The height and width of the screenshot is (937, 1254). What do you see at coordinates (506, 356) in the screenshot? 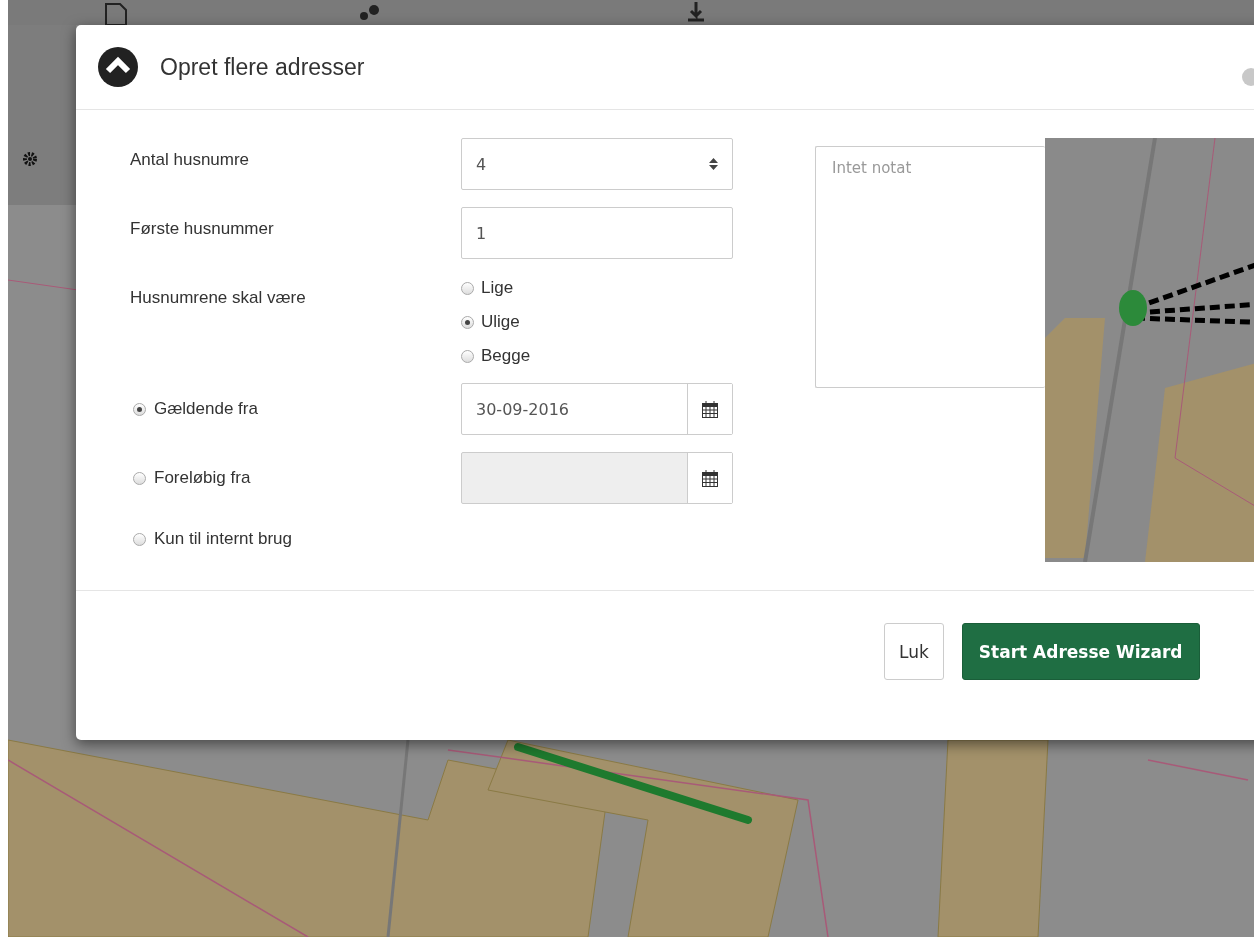
I see `radio-label: Begge` at bounding box center [506, 356].